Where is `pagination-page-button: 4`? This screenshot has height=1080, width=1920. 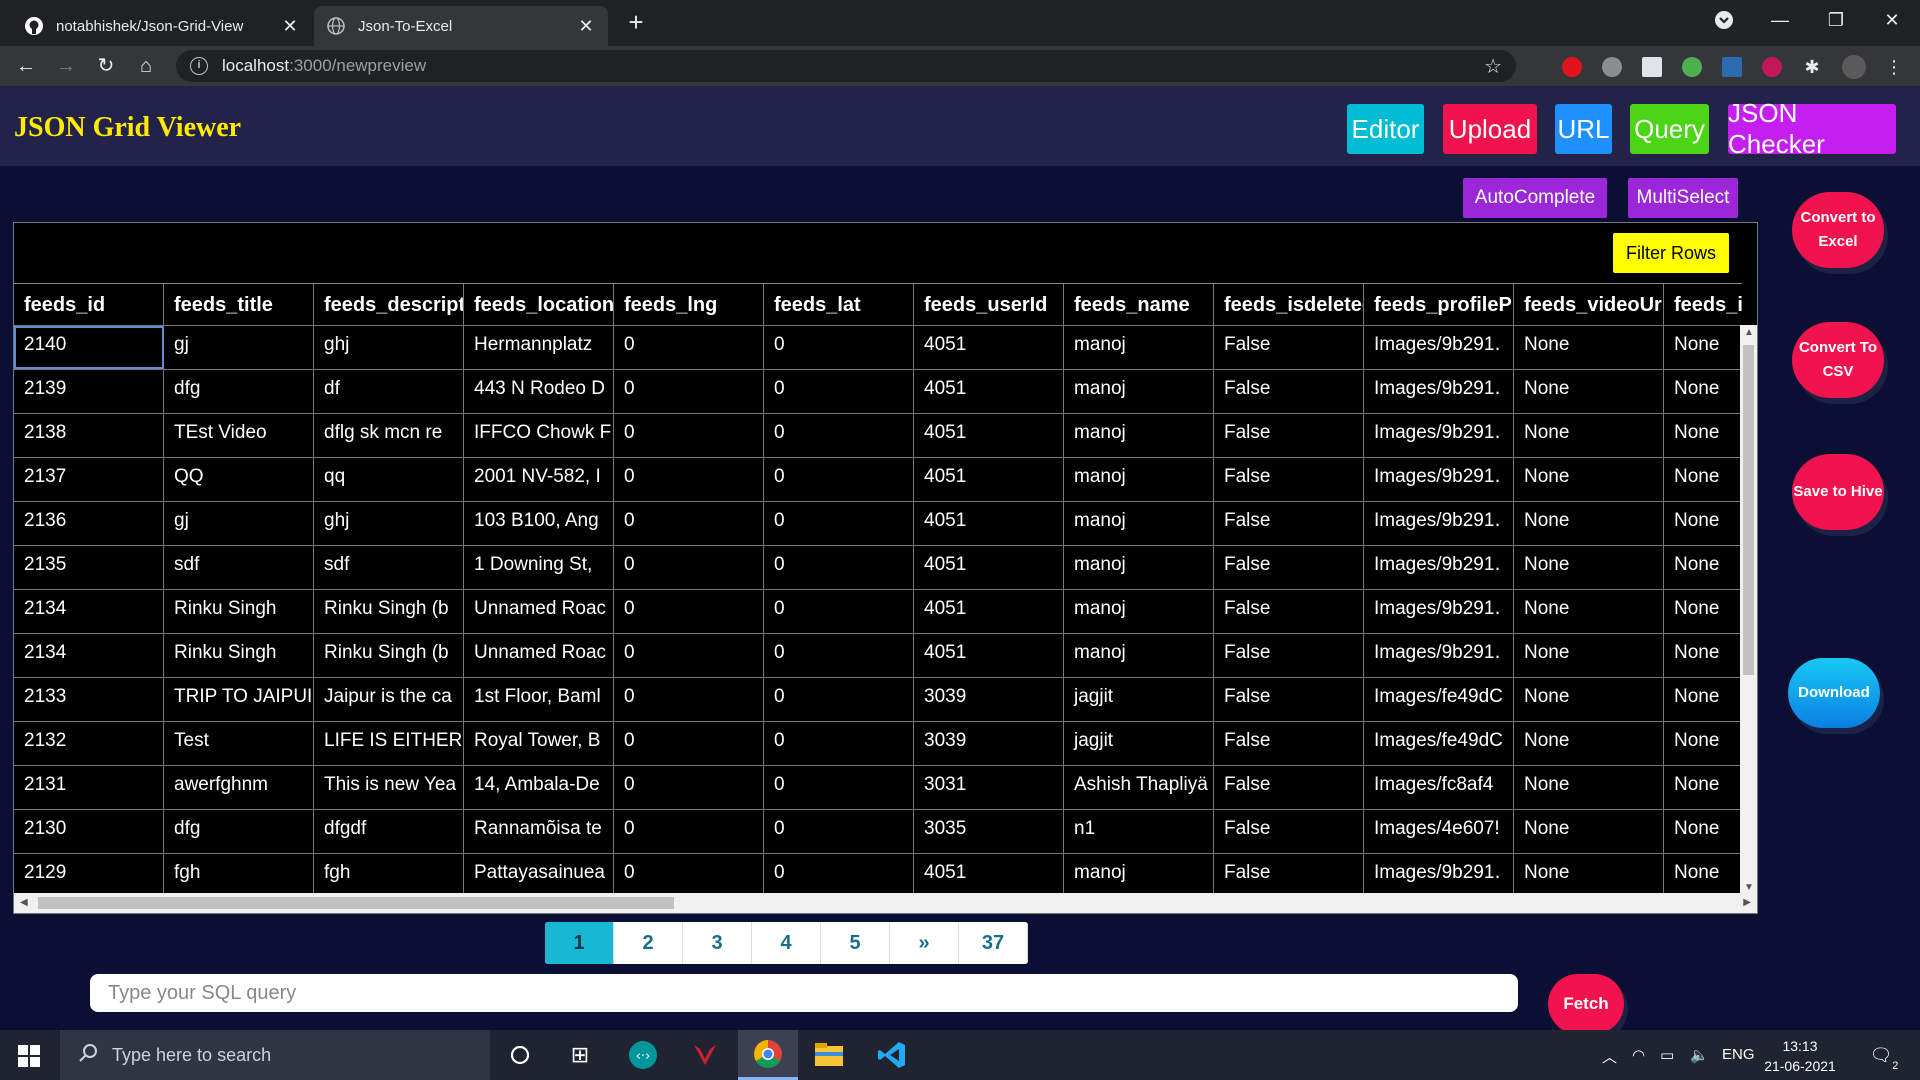
pagination-page-button: 4 is located at coordinates (786, 943).